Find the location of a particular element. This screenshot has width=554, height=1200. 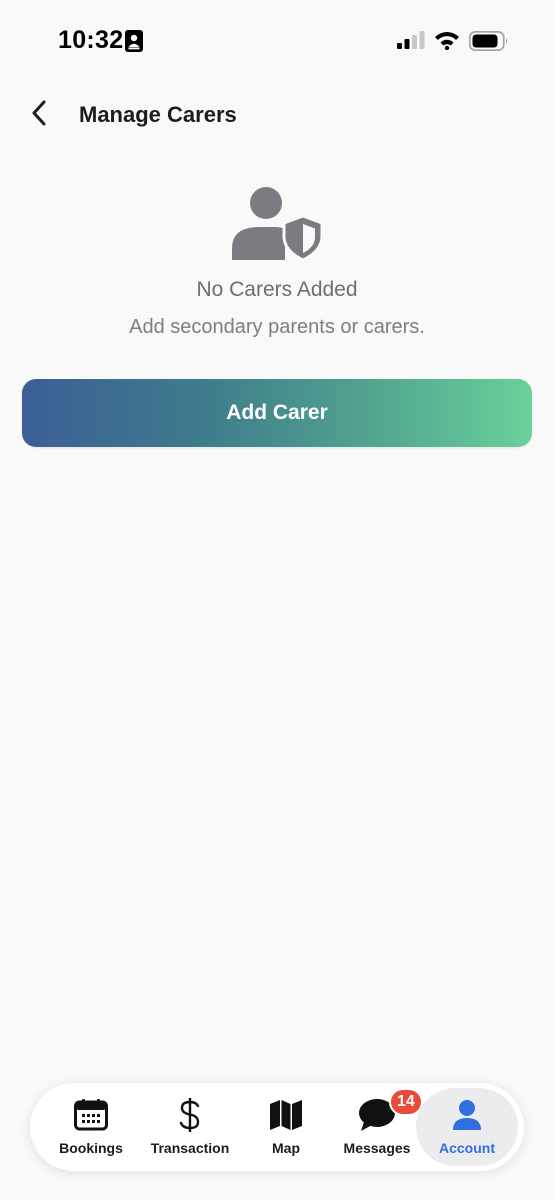

battery-icon is located at coordinates (489, 43).